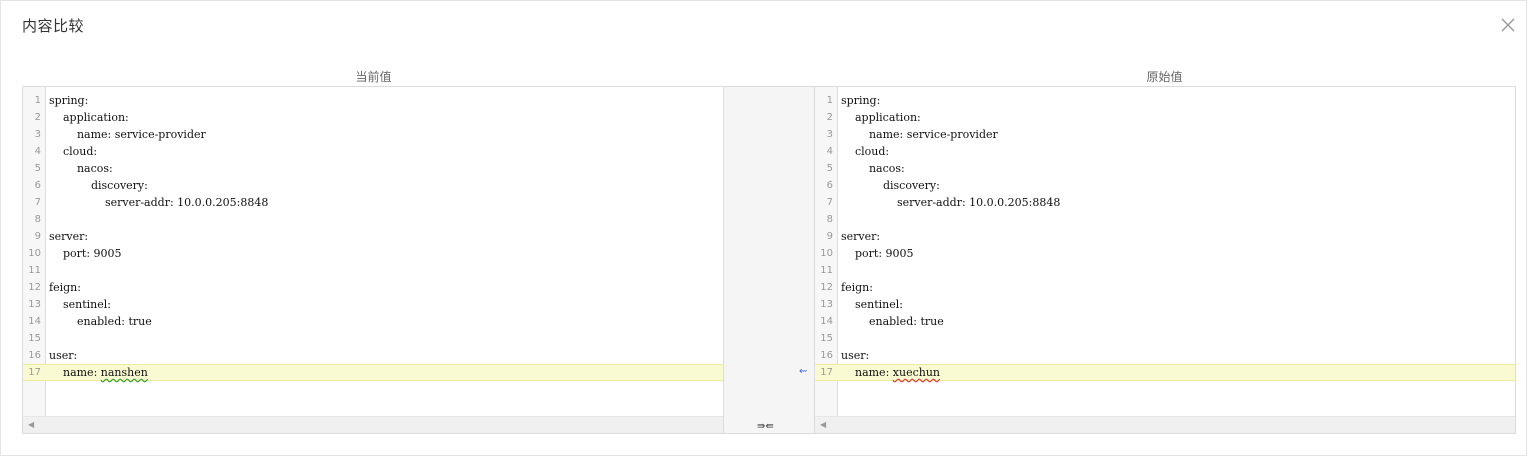 Image resolution: width=1528 pixels, height=457 pixels. What do you see at coordinates (765, 426) in the screenshot?
I see `swap-panes-button: ⇛⇚` at bounding box center [765, 426].